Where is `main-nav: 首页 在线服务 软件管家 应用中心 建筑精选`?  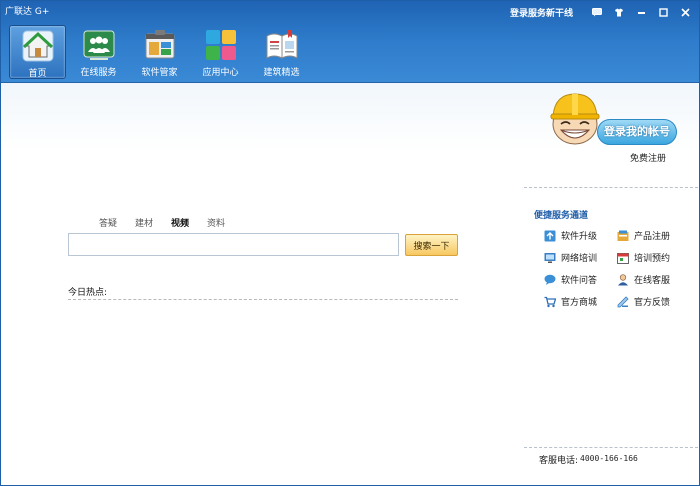 main-nav: 首页 在线服务 软件管家 应用中心 建筑精选 is located at coordinates (161, 53).